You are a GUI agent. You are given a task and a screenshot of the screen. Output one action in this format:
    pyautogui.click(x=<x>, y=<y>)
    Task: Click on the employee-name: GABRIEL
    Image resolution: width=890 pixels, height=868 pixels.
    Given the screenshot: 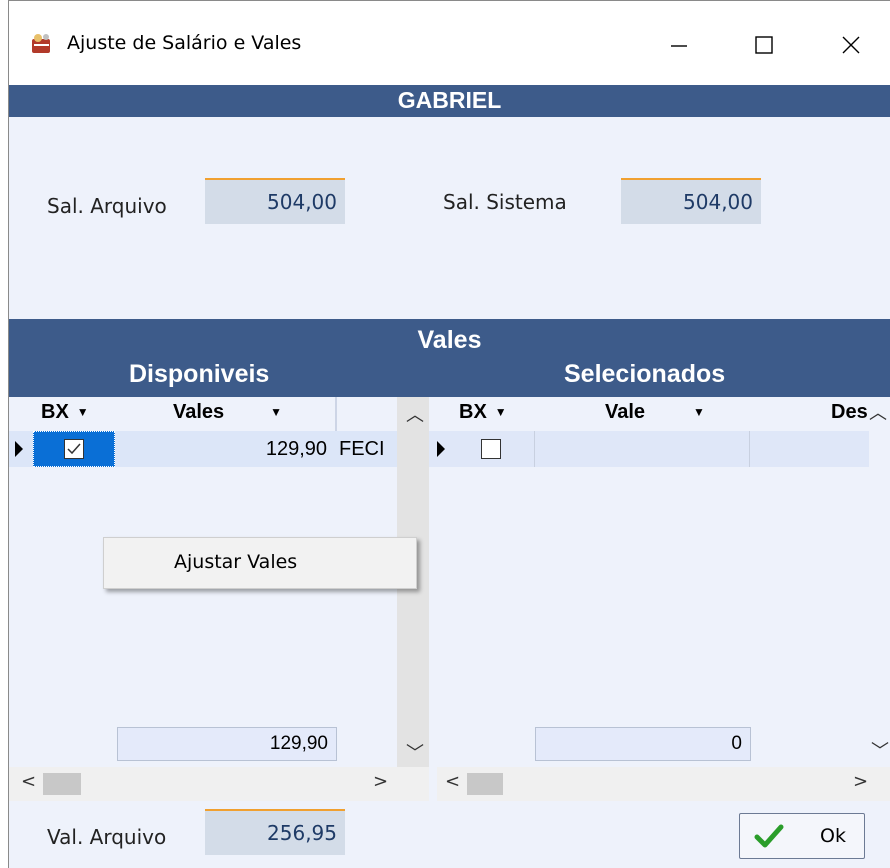 What is the action you would take?
    pyautogui.click(x=449, y=100)
    